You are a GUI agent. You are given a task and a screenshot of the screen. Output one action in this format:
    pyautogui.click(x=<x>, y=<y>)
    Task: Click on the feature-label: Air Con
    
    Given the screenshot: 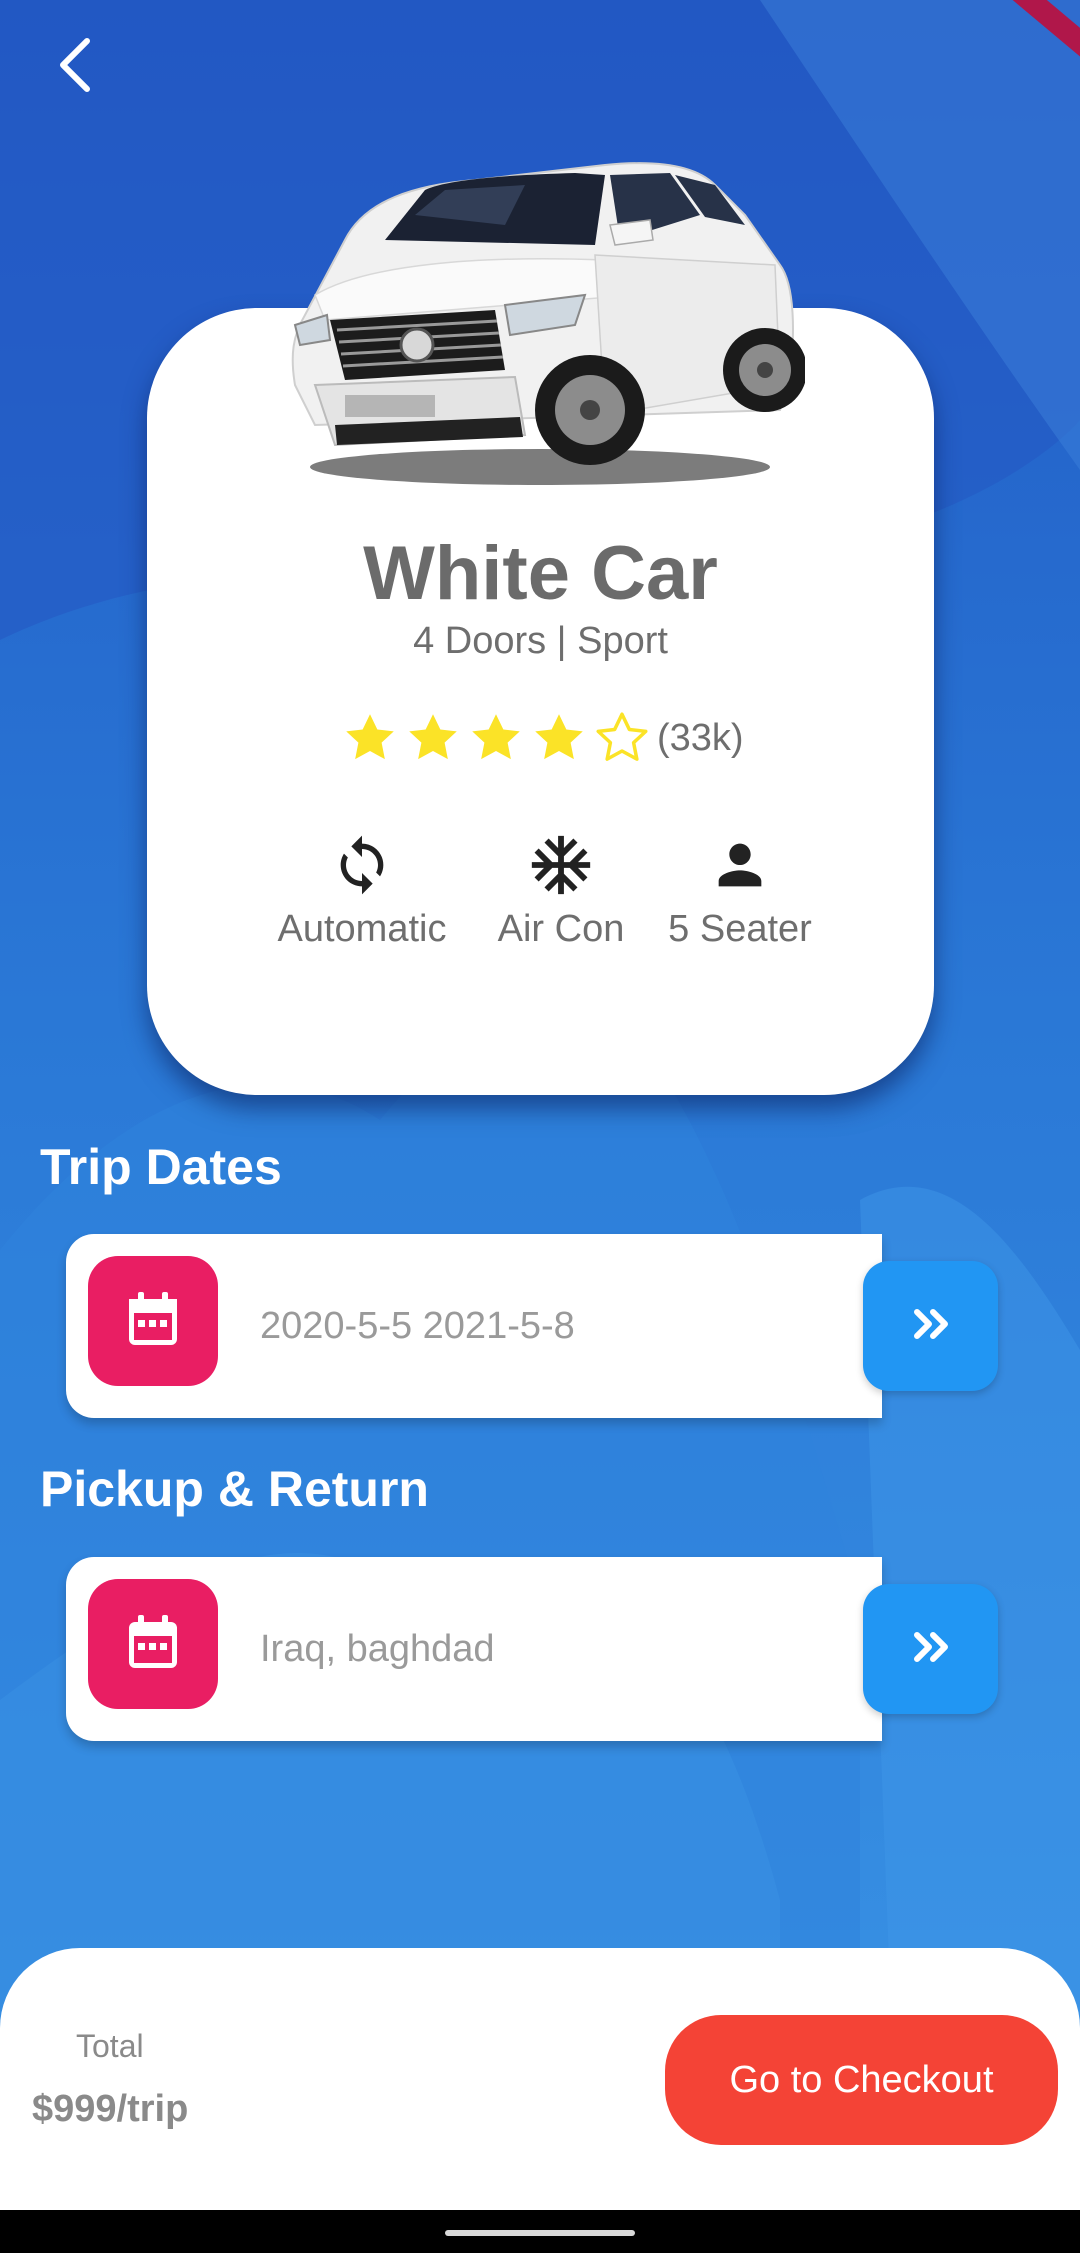 What is the action you would take?
    pyautogui.click(x=561, y=929)
    